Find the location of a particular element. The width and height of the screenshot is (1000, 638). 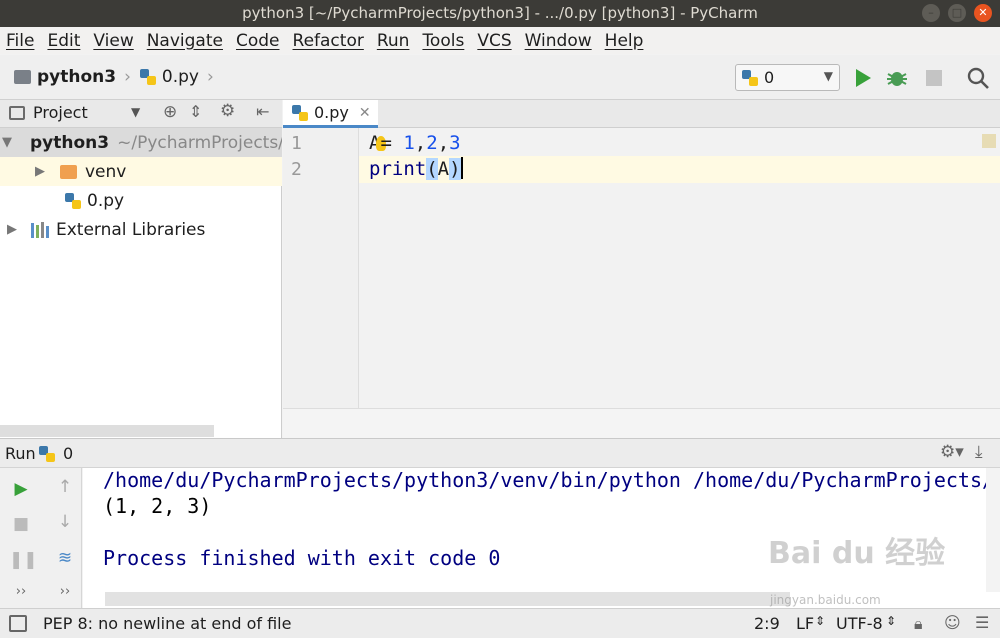

menu-edit: Edit is located at coordinates (63, 41).